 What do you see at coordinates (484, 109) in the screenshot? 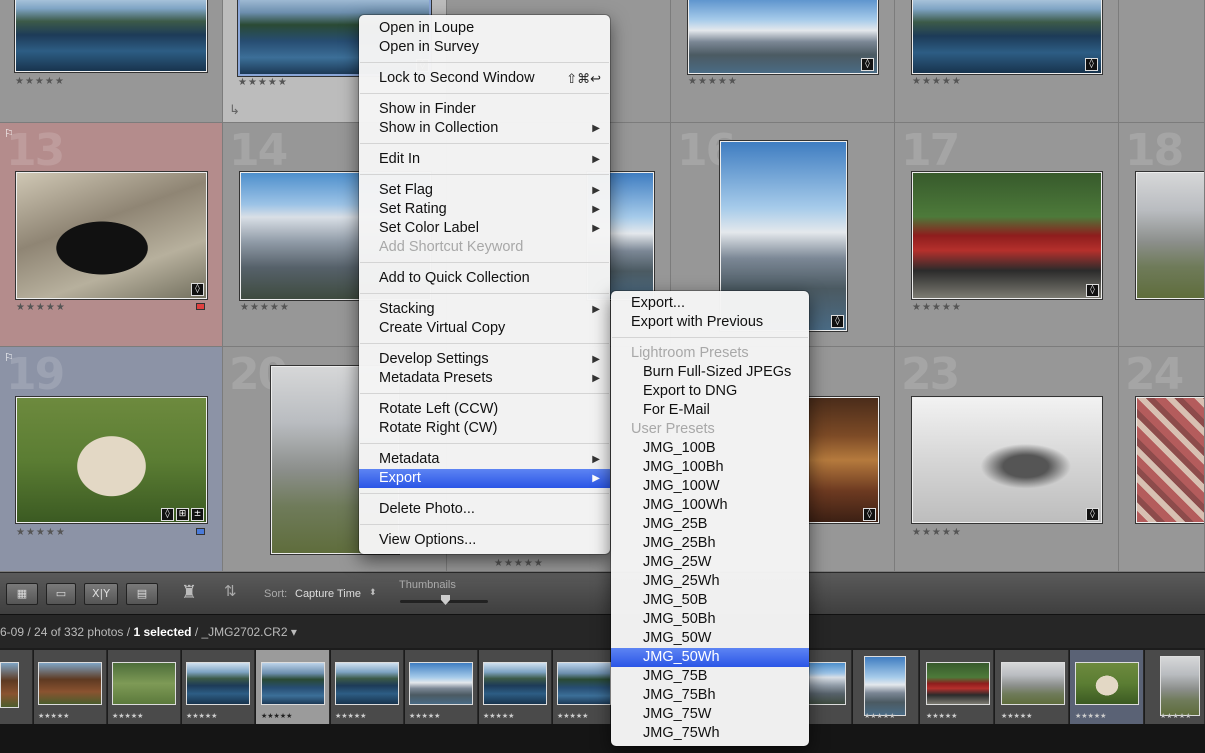
I see `menu-item-show-in-finder: Show in Finder` at bounding box center [484, 109].